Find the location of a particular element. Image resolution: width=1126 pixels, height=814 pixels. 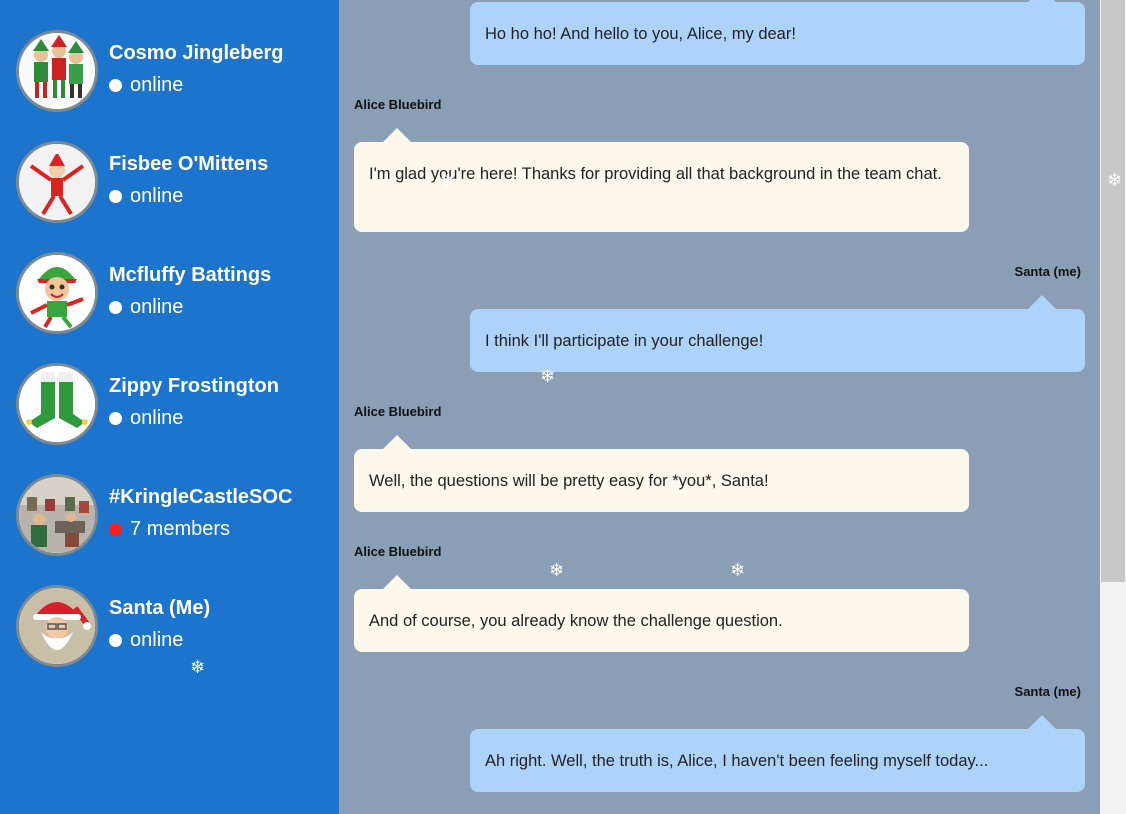

cartoon-elf-avatar is located at coordinates (57, 293).